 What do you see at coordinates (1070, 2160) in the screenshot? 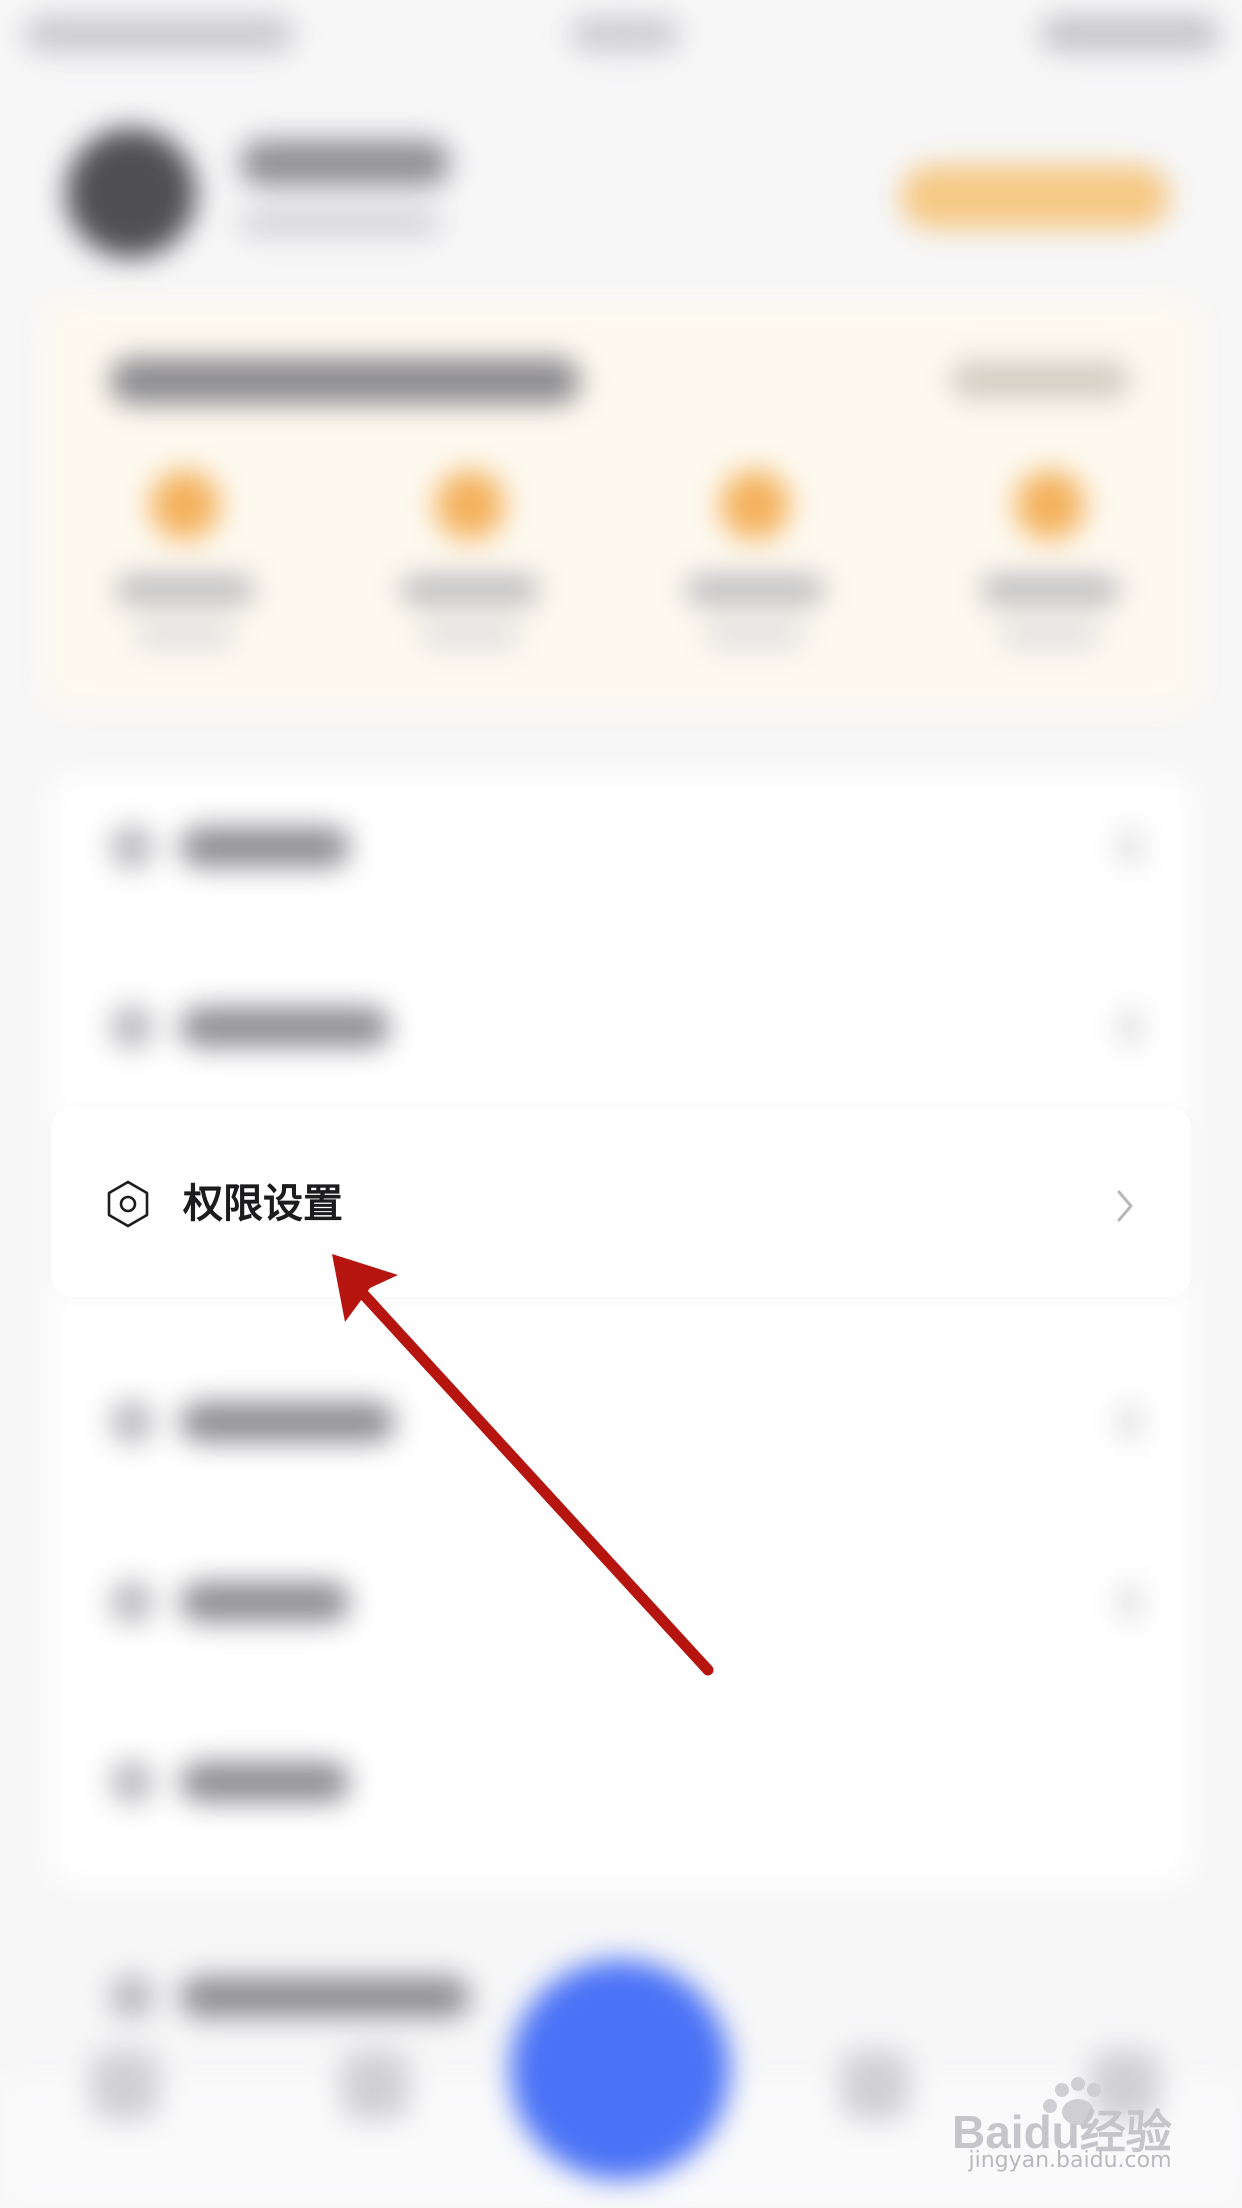
I see `watermark-url: jingyan.baidu.com` at bounding box center [1070, 2160].